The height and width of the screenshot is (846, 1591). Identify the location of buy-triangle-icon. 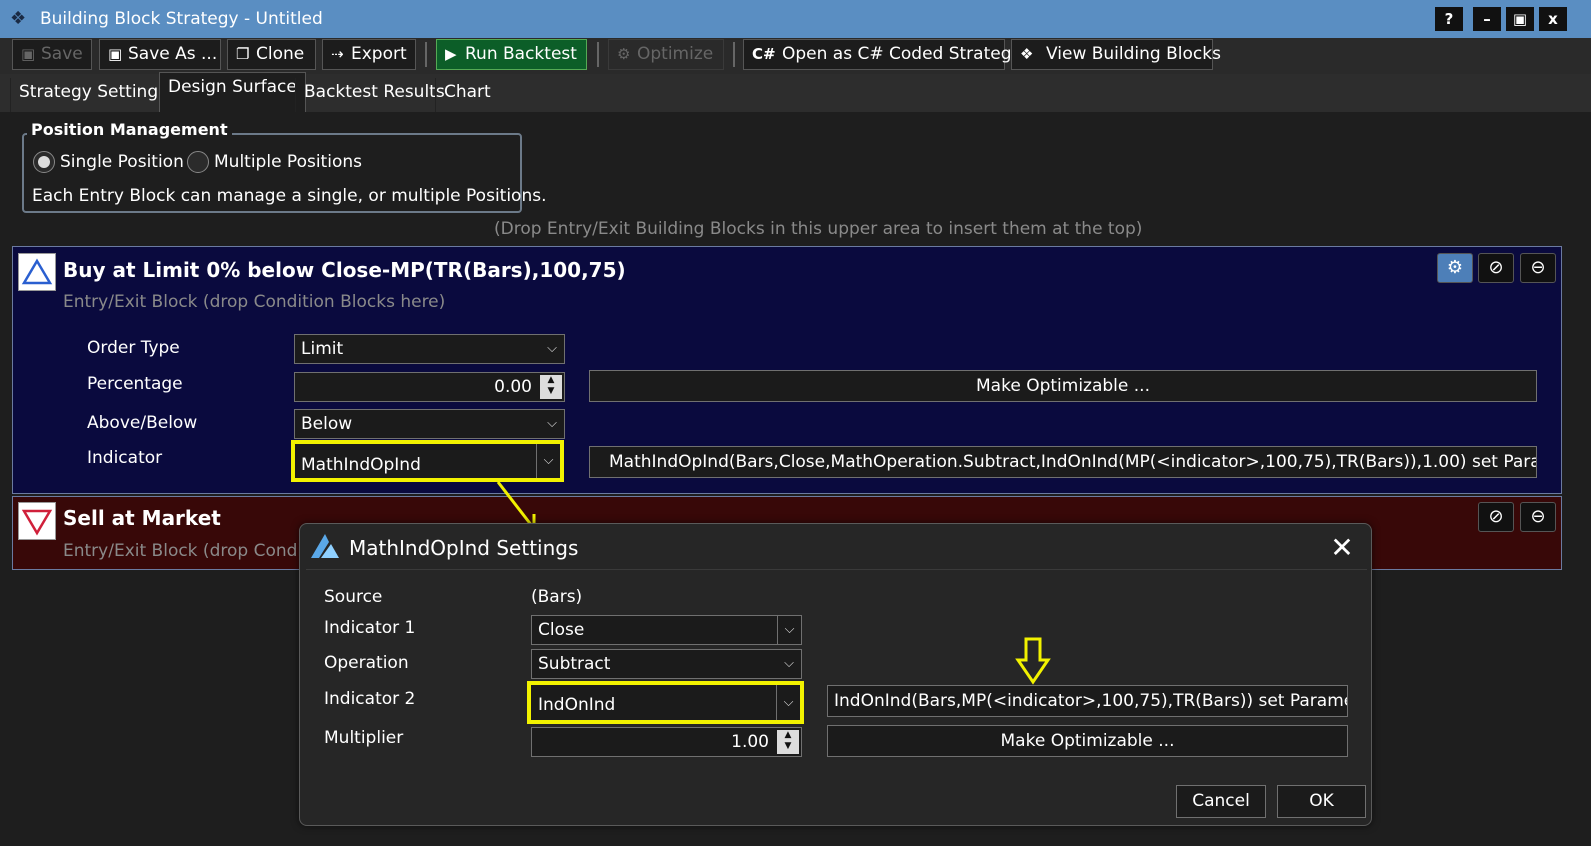
(37, 272).